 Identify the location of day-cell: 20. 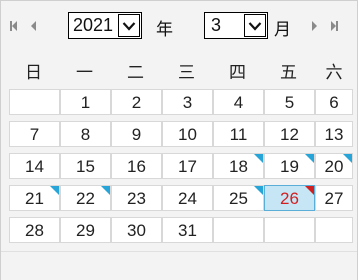
(334, 166).